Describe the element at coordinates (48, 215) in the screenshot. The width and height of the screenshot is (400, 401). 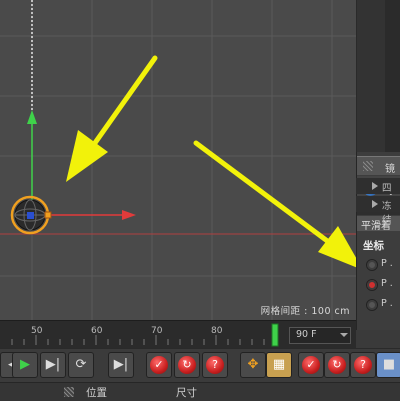
I see `x-axis-handle-knob` at that location.